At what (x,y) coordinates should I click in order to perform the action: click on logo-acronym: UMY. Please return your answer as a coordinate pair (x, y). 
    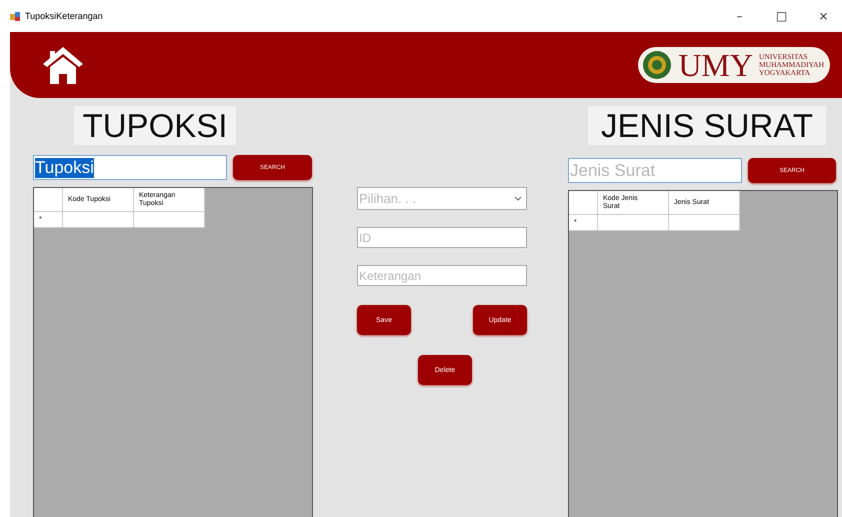
    Looking at the image, I should click on (715, 65).